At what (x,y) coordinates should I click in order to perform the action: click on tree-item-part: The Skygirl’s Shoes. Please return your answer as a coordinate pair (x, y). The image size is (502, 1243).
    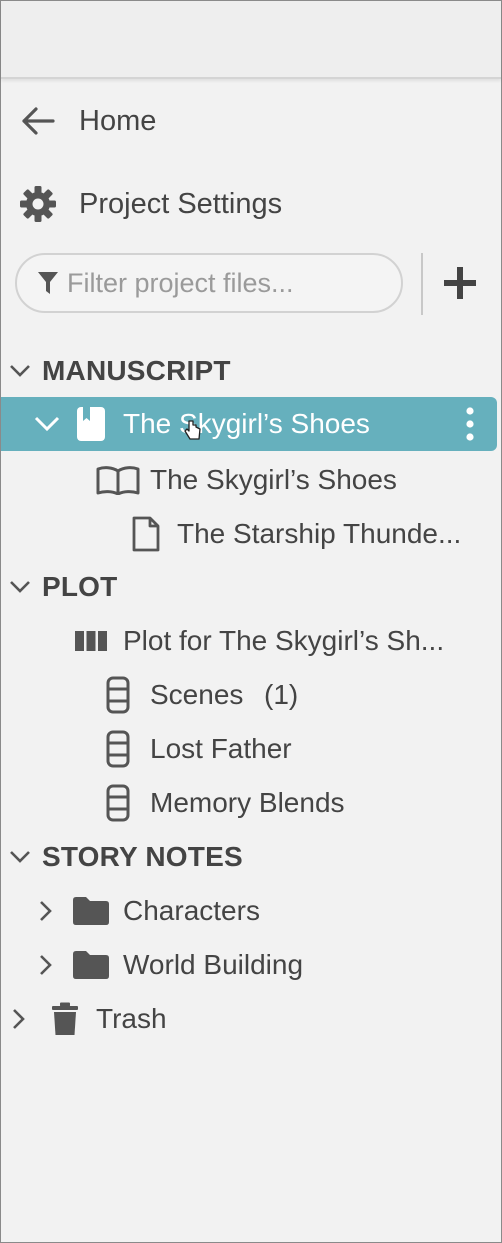
    Looking at the image, I should click on (251, 480).